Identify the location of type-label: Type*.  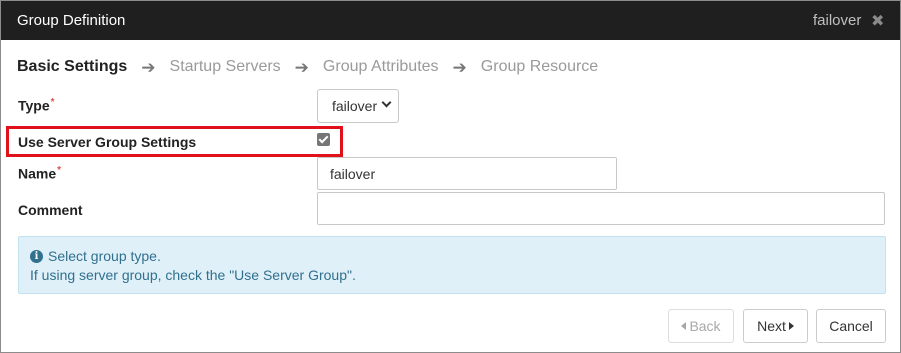
(36, 105).